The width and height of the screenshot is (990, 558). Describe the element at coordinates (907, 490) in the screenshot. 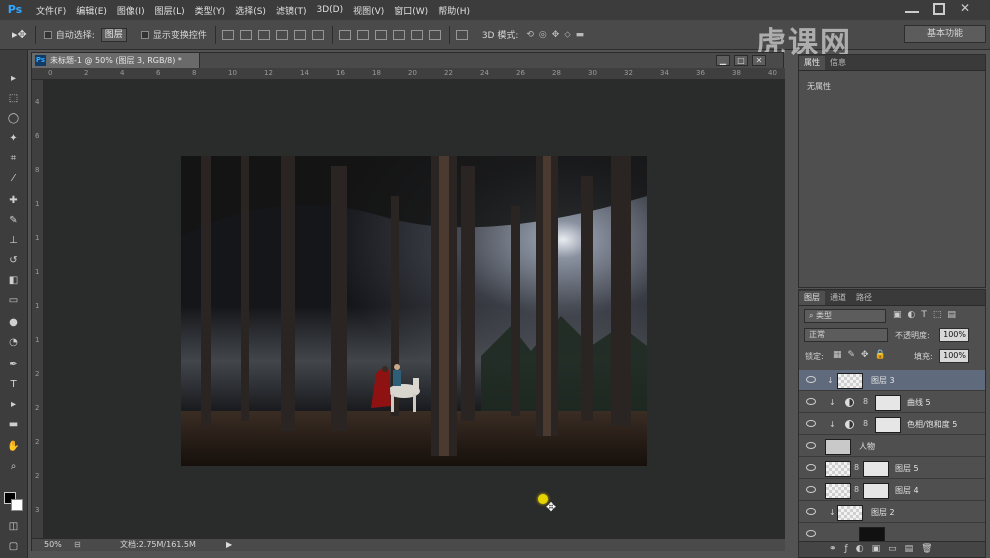

I see `layer-name: 图层 4` at that location.